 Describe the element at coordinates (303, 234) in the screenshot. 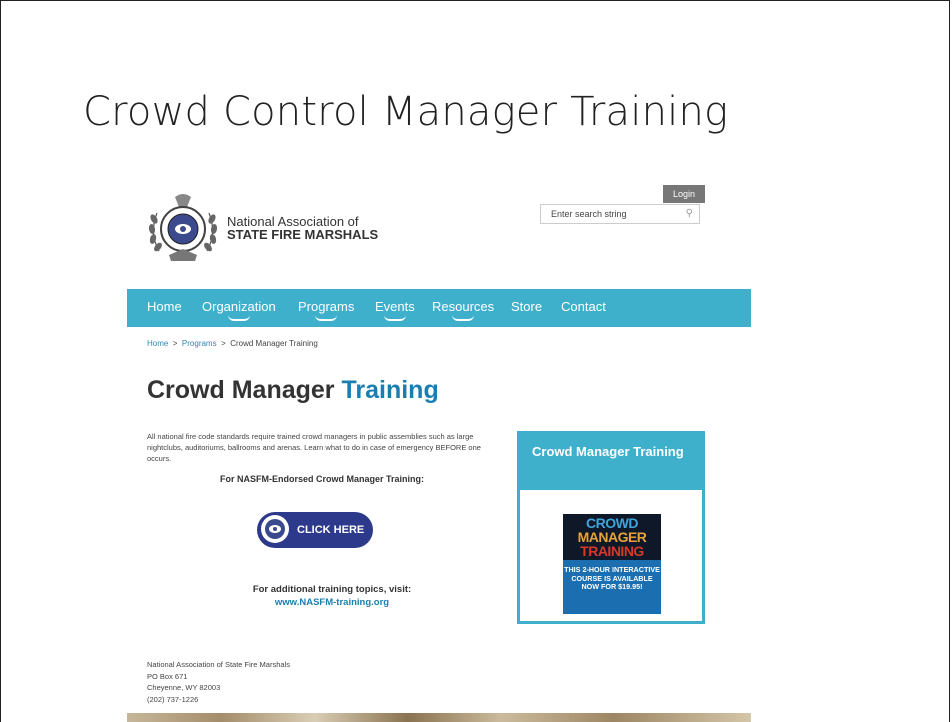

I see `org-name-line2: STATE FIRE MARSHALS` at that location.